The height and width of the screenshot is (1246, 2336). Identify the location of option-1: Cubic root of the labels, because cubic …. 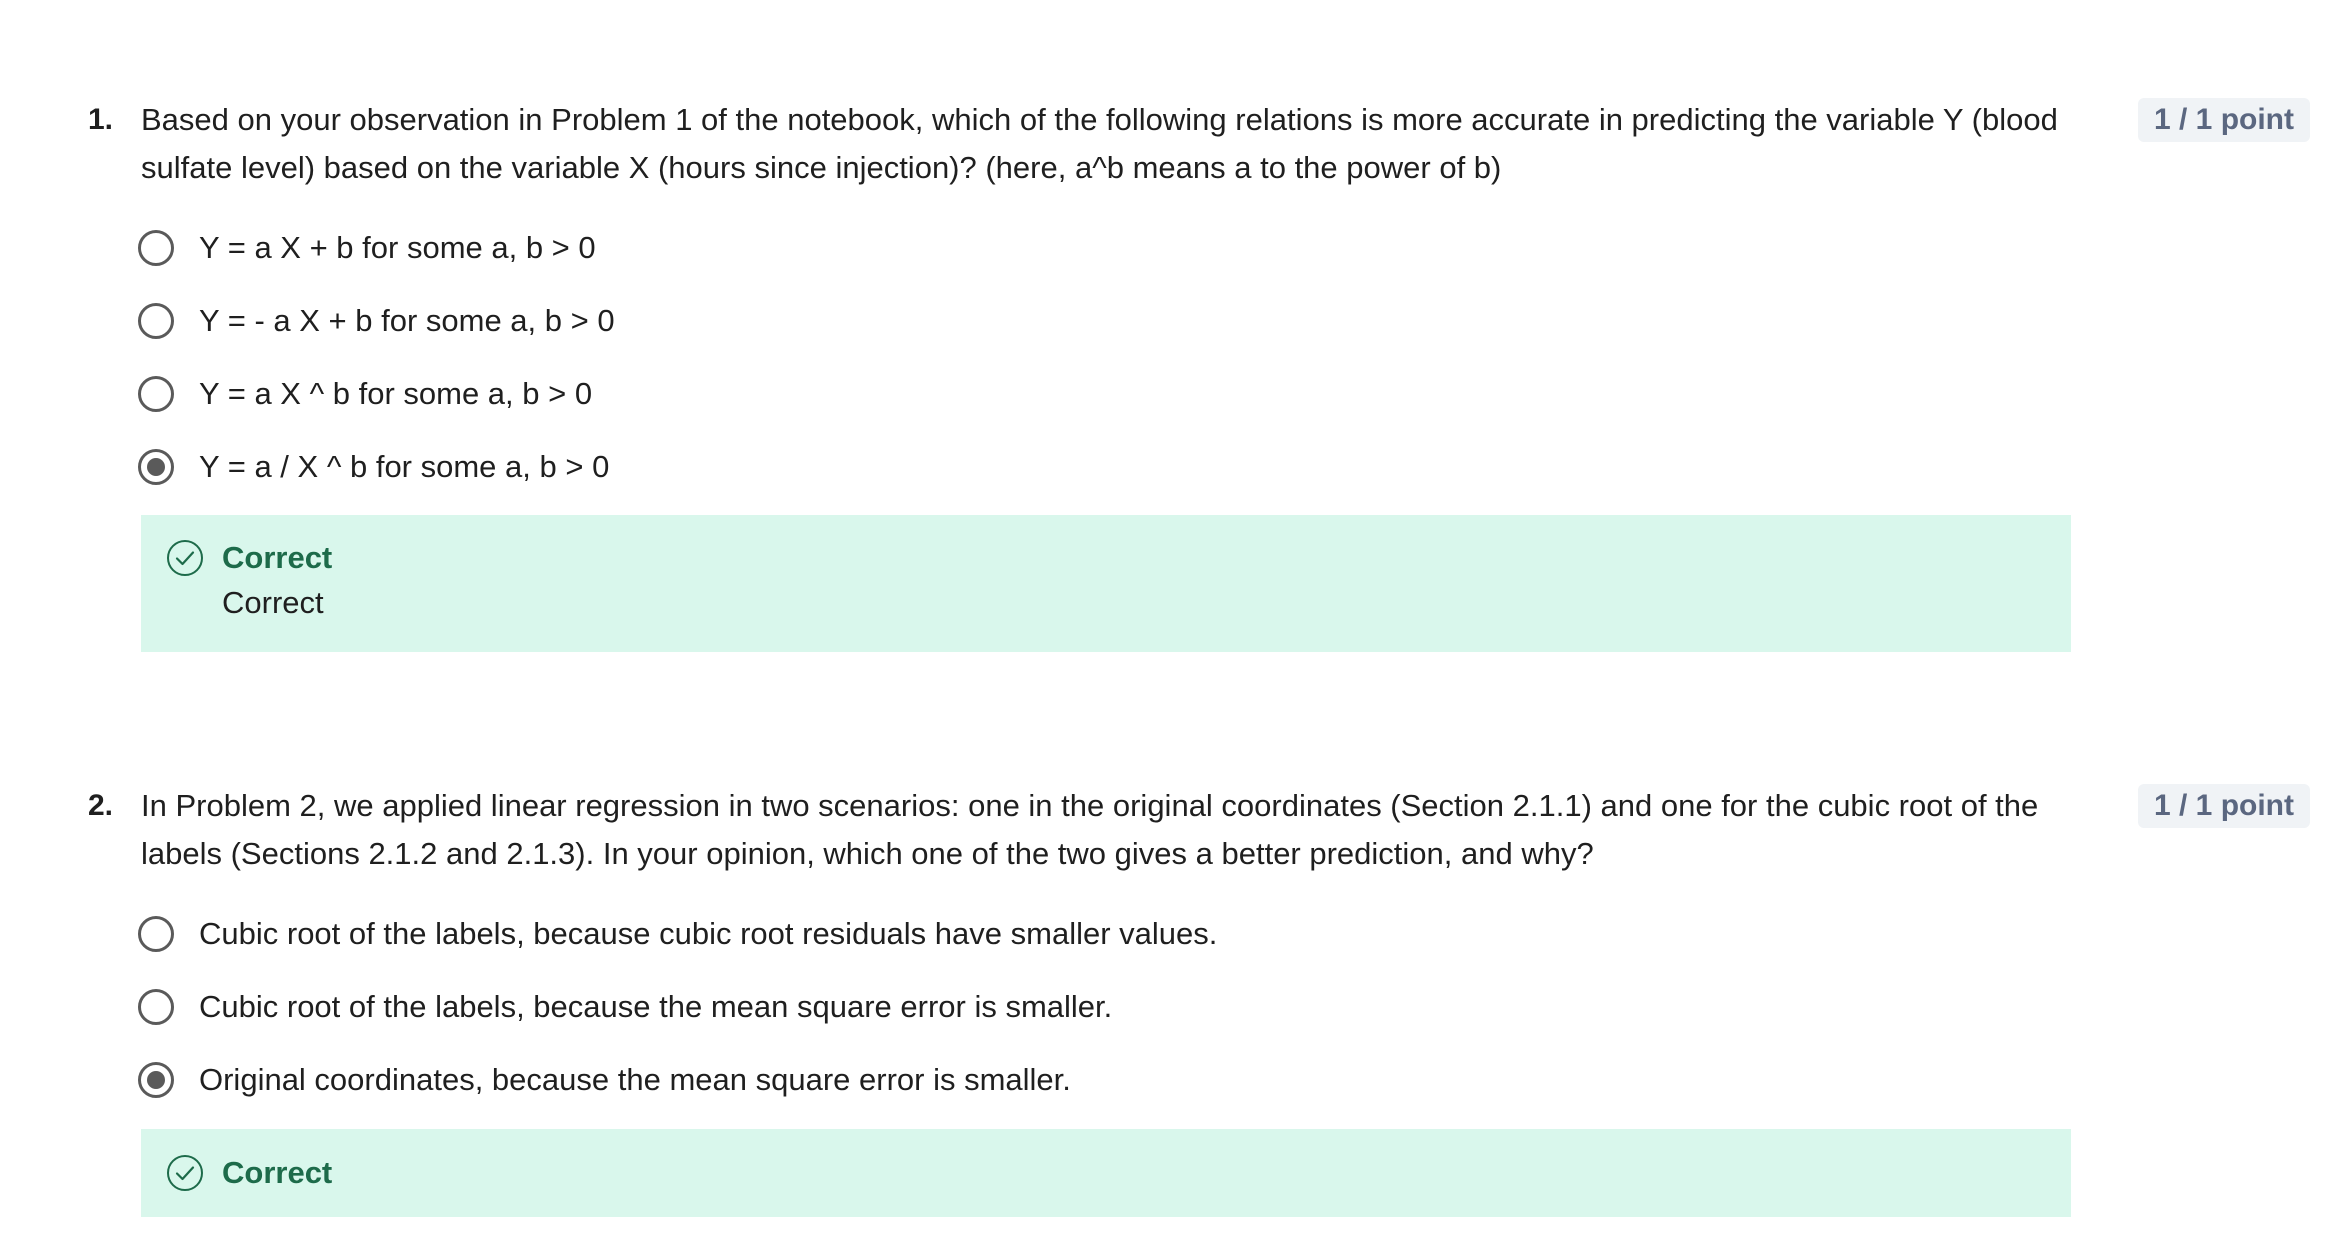
(677, 934).